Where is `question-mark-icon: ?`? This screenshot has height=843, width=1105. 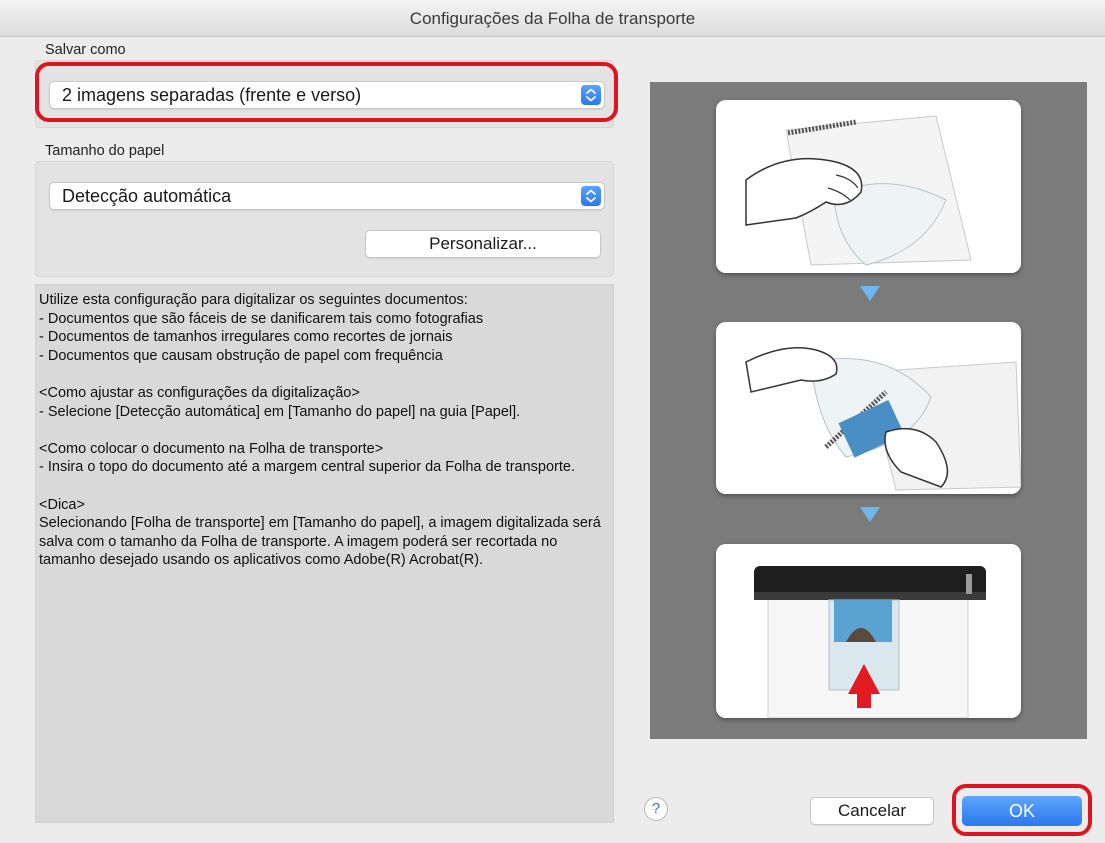 question-mark-icon: ? is located at coordinates (656, 808).